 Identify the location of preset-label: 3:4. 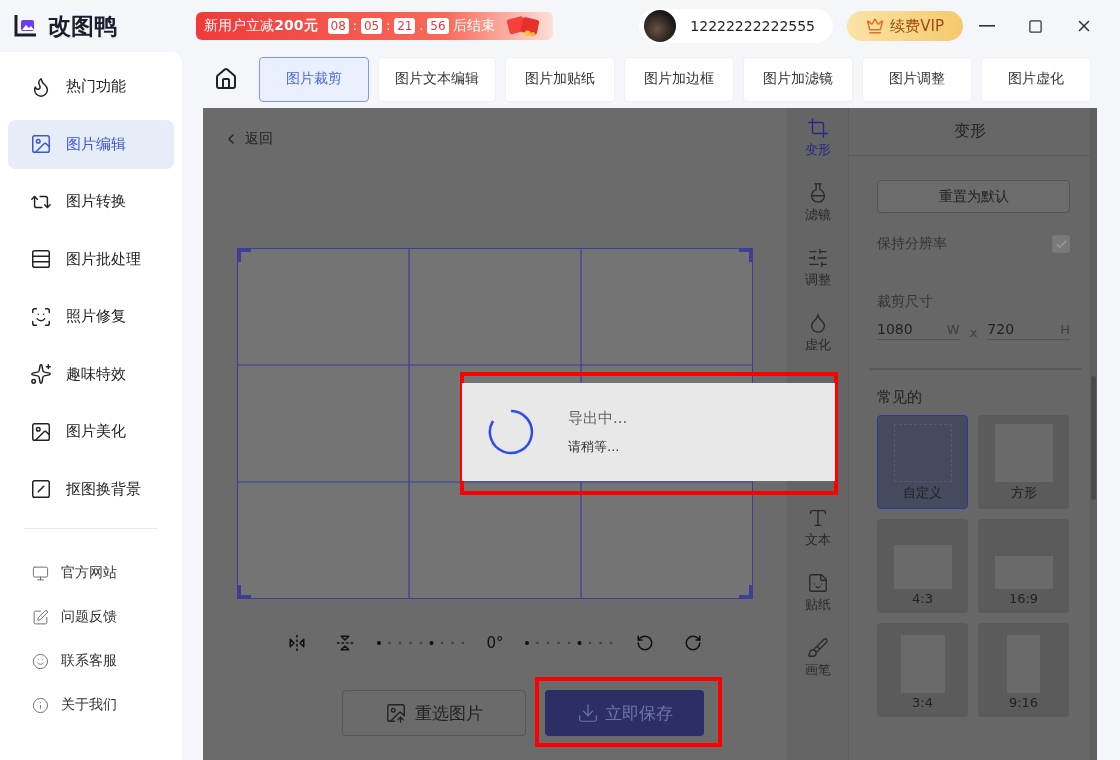
(922, 702).